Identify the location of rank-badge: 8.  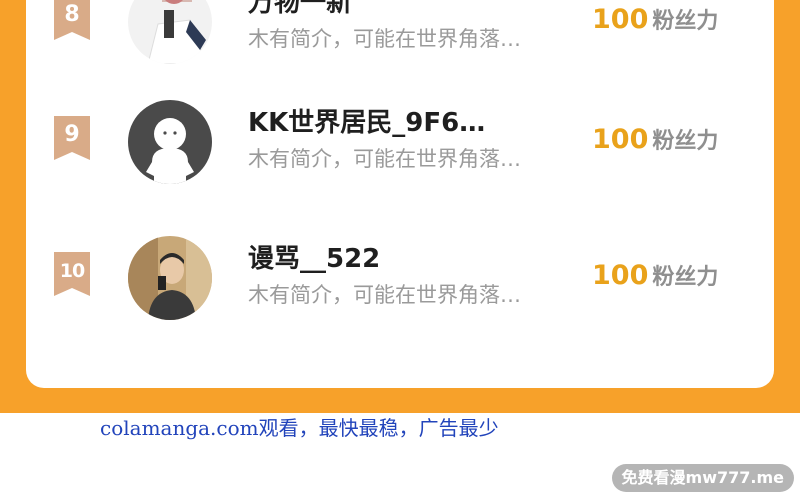
(72, 20).